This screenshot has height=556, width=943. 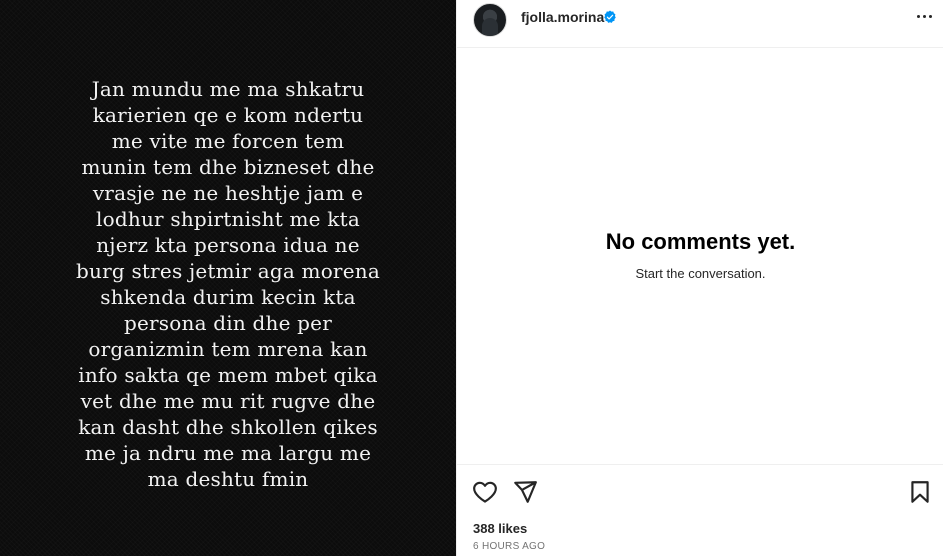 What do you see at coordinates (525, 492) in the screenshot?
I see `paper-plane-icon` at bounding box center [525, 492].